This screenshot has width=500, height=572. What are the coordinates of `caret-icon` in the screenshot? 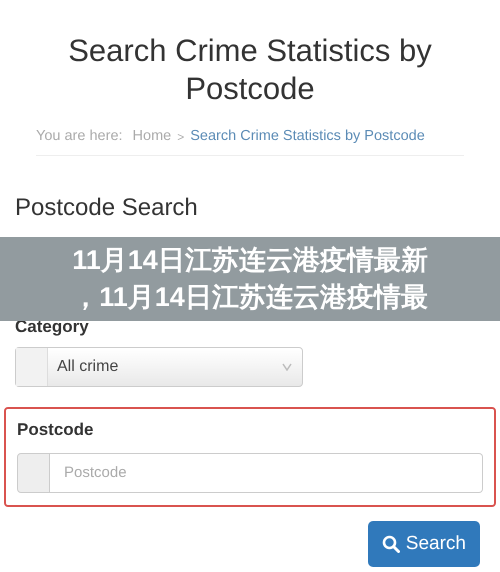 It's located at (287, 367).